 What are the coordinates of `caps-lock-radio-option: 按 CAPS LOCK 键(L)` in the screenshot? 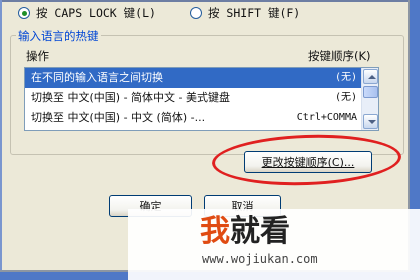 It's located at (87, 13).